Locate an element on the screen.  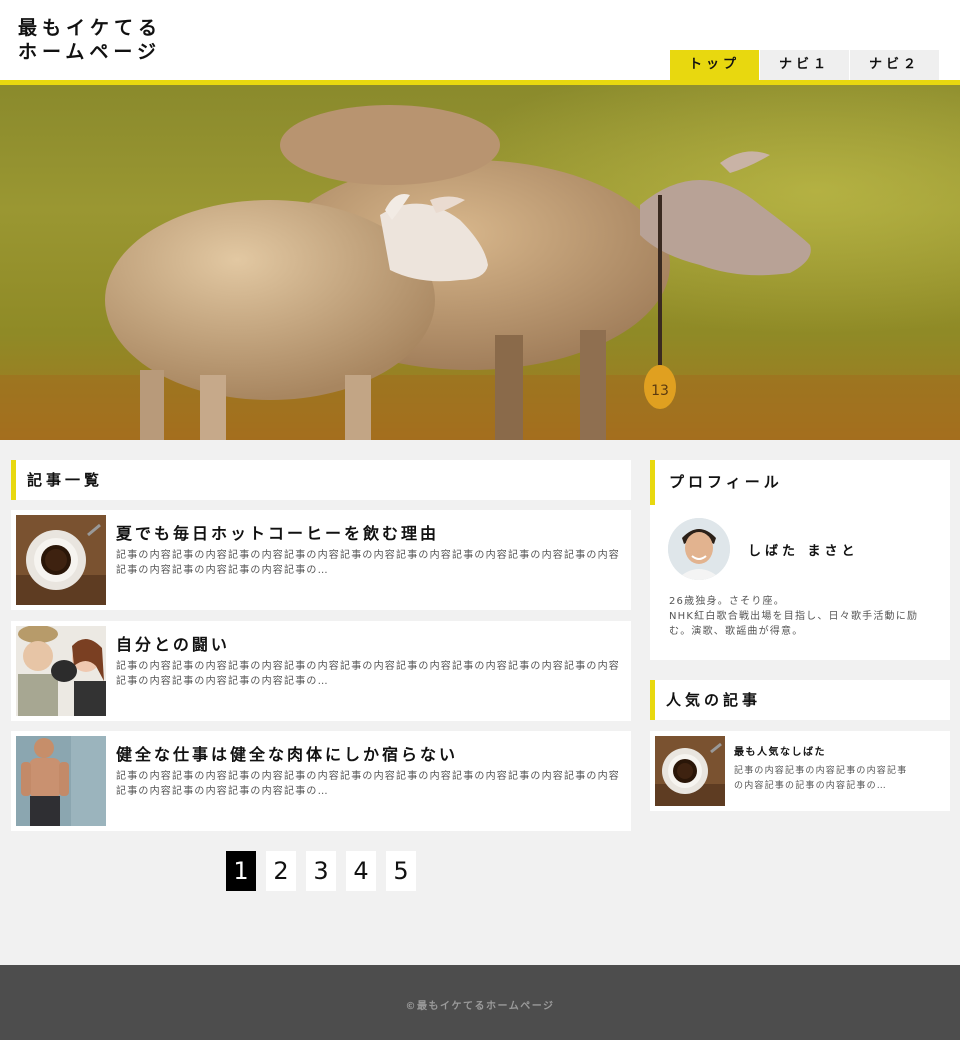
page-button-5: 5 is located at coordinates (401, 871).